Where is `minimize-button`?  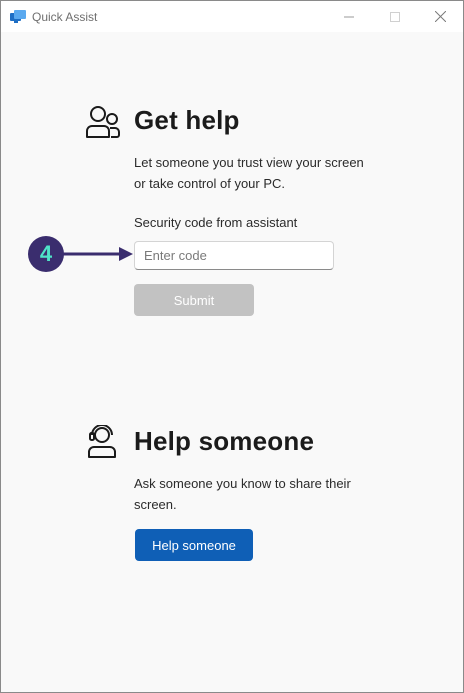
minimize-button is located at coordinates (349, 16).